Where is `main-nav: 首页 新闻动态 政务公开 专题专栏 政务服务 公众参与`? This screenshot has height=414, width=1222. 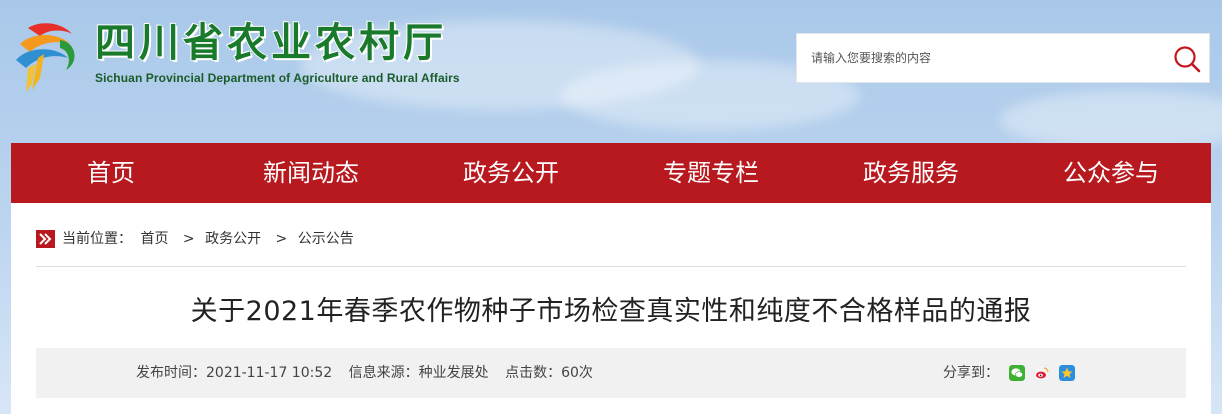
main-nav: 首页 新闻动态 政务公开 专题专栏 政务服务 公众参与 is located at coordinates (611, 173).